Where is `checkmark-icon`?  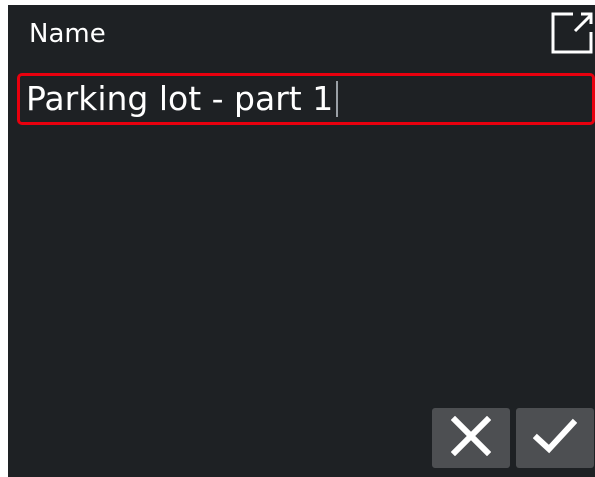 checkmark-icon is located at coordinates (555, 438).